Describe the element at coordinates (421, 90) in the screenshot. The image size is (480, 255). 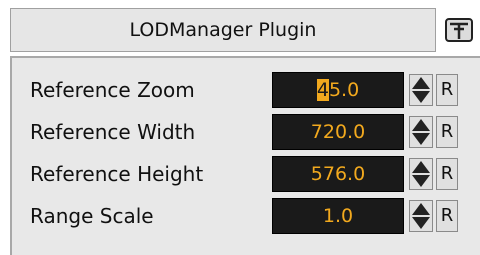
I see `reference-zoom-spinner` at that location.